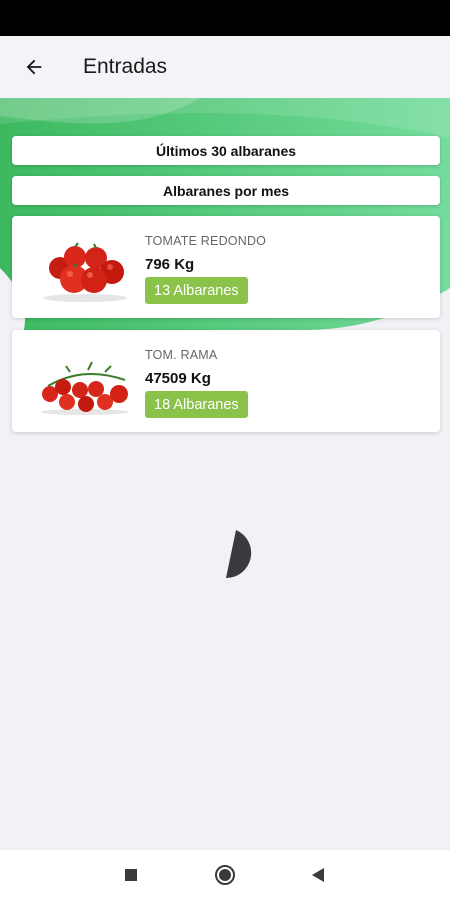  Describe the element at coordinates (226, 381) in the screenshot. I see `product-card: TOM. RAMA 47509 Kg 18 Albaranes` at that location.